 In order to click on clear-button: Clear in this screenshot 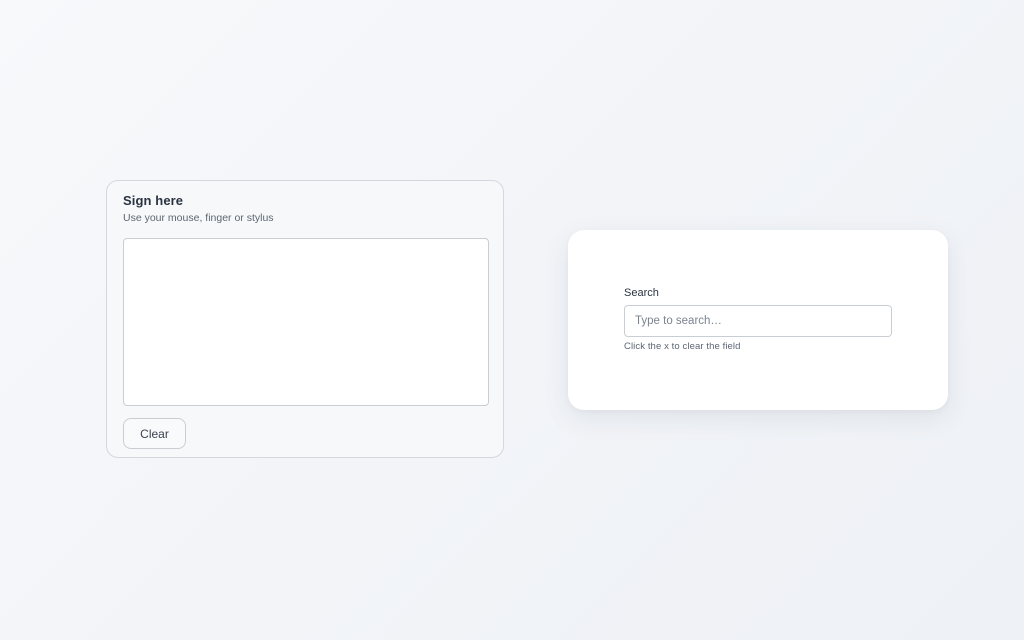, I will do `click(154, 433)`.